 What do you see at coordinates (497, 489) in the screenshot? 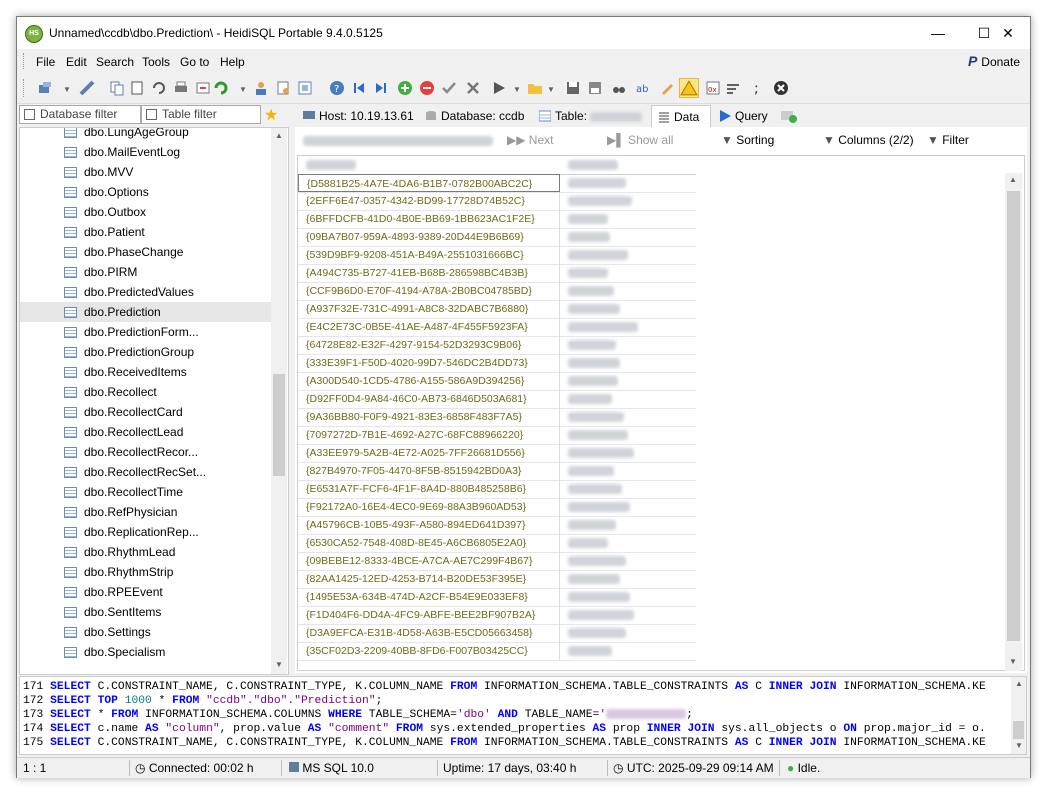
I see `table-row: {E6531A7F-FCF6-4F1F-8A4D-880B485258B6}` at bounding box center [497, 489].